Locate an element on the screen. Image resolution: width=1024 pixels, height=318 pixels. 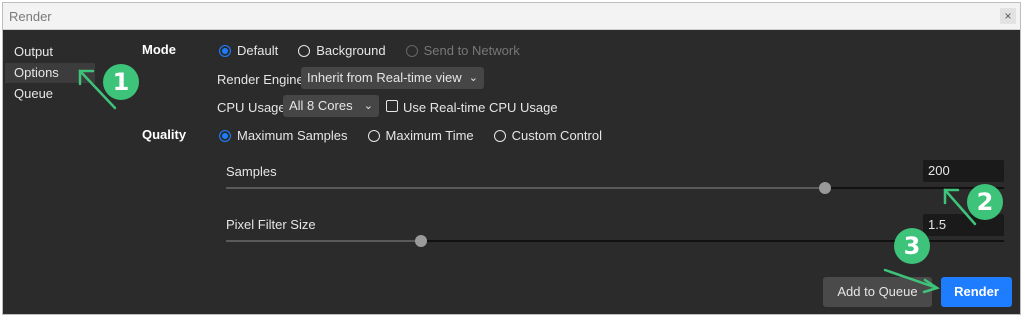
close-icon: × is located at coordinates (1008, 16).